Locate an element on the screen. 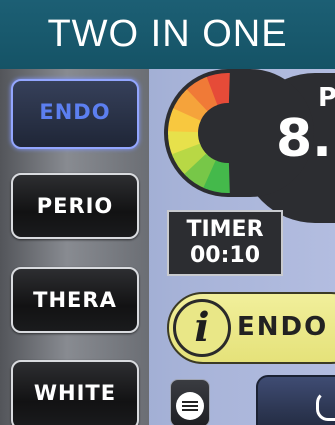 The image size is (335, 425). menu-icon is located at coordinates (190, 406).